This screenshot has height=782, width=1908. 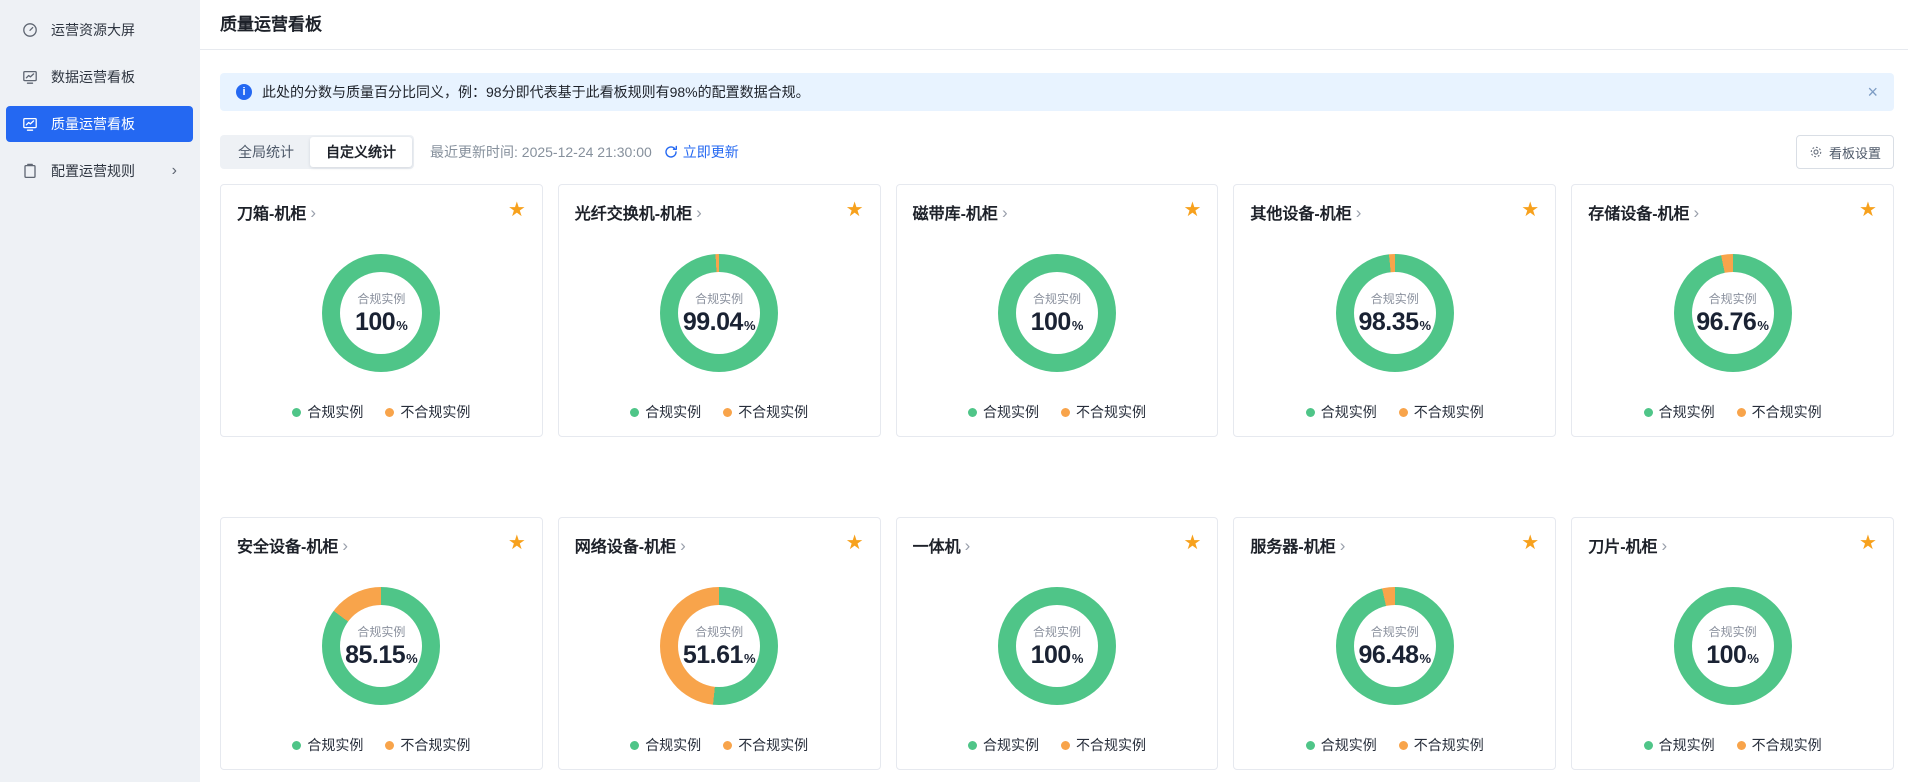 What do you see at coordinates (99, 30) in the screenshot?
I see `sidebar-item-resource-screen: 运营资源大屏` at bounding box center [99, 30].